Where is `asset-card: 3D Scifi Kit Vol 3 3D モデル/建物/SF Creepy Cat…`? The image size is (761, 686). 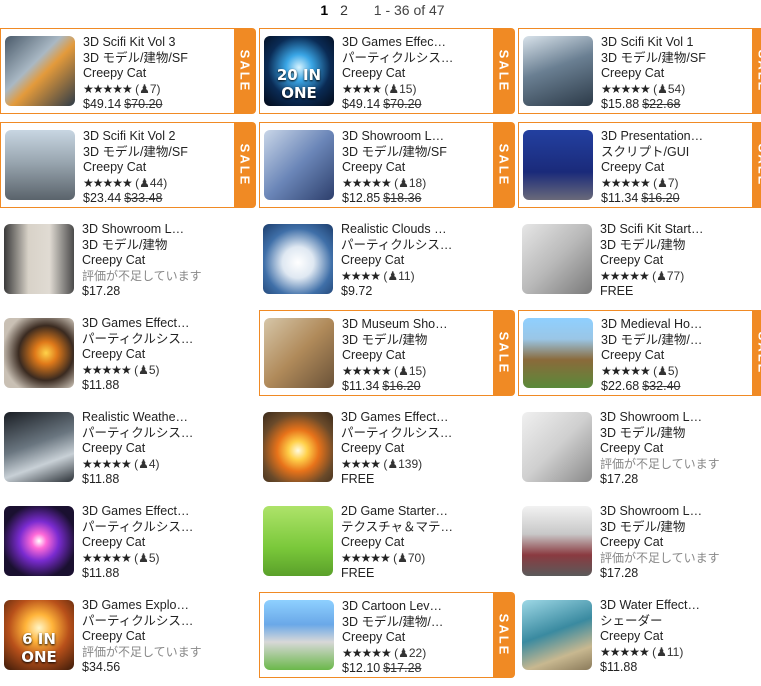
asset-card: 3D Scifi Kit Vol 3 3D モデル/建物/SF Creepy Cat… is located at coordinates (128, 71).